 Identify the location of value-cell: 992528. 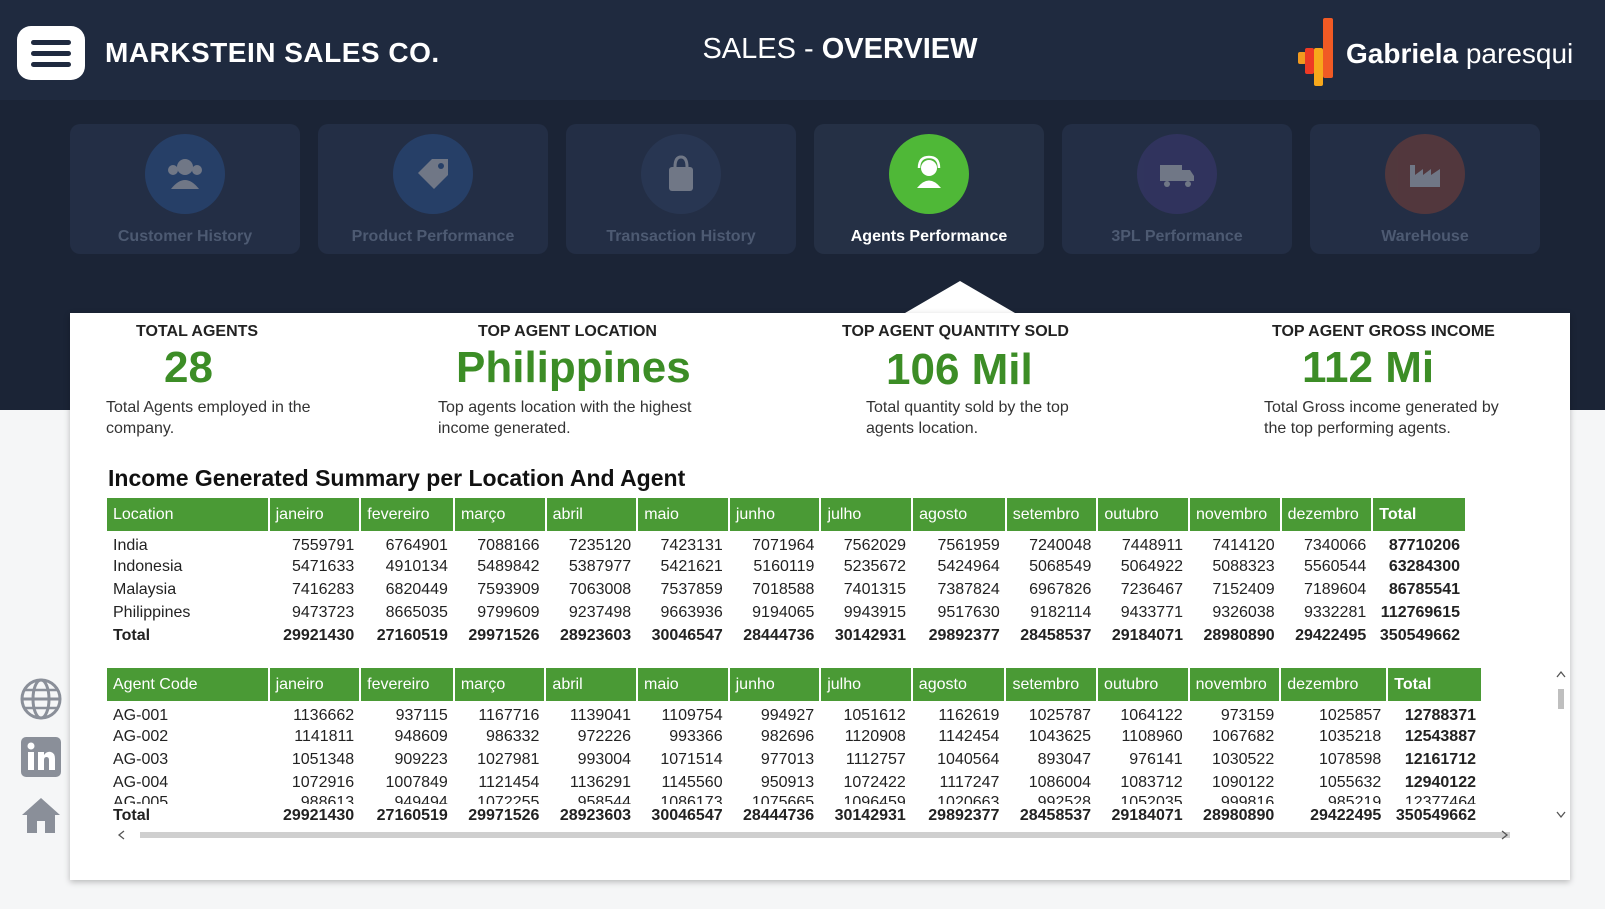
(1064, 799).